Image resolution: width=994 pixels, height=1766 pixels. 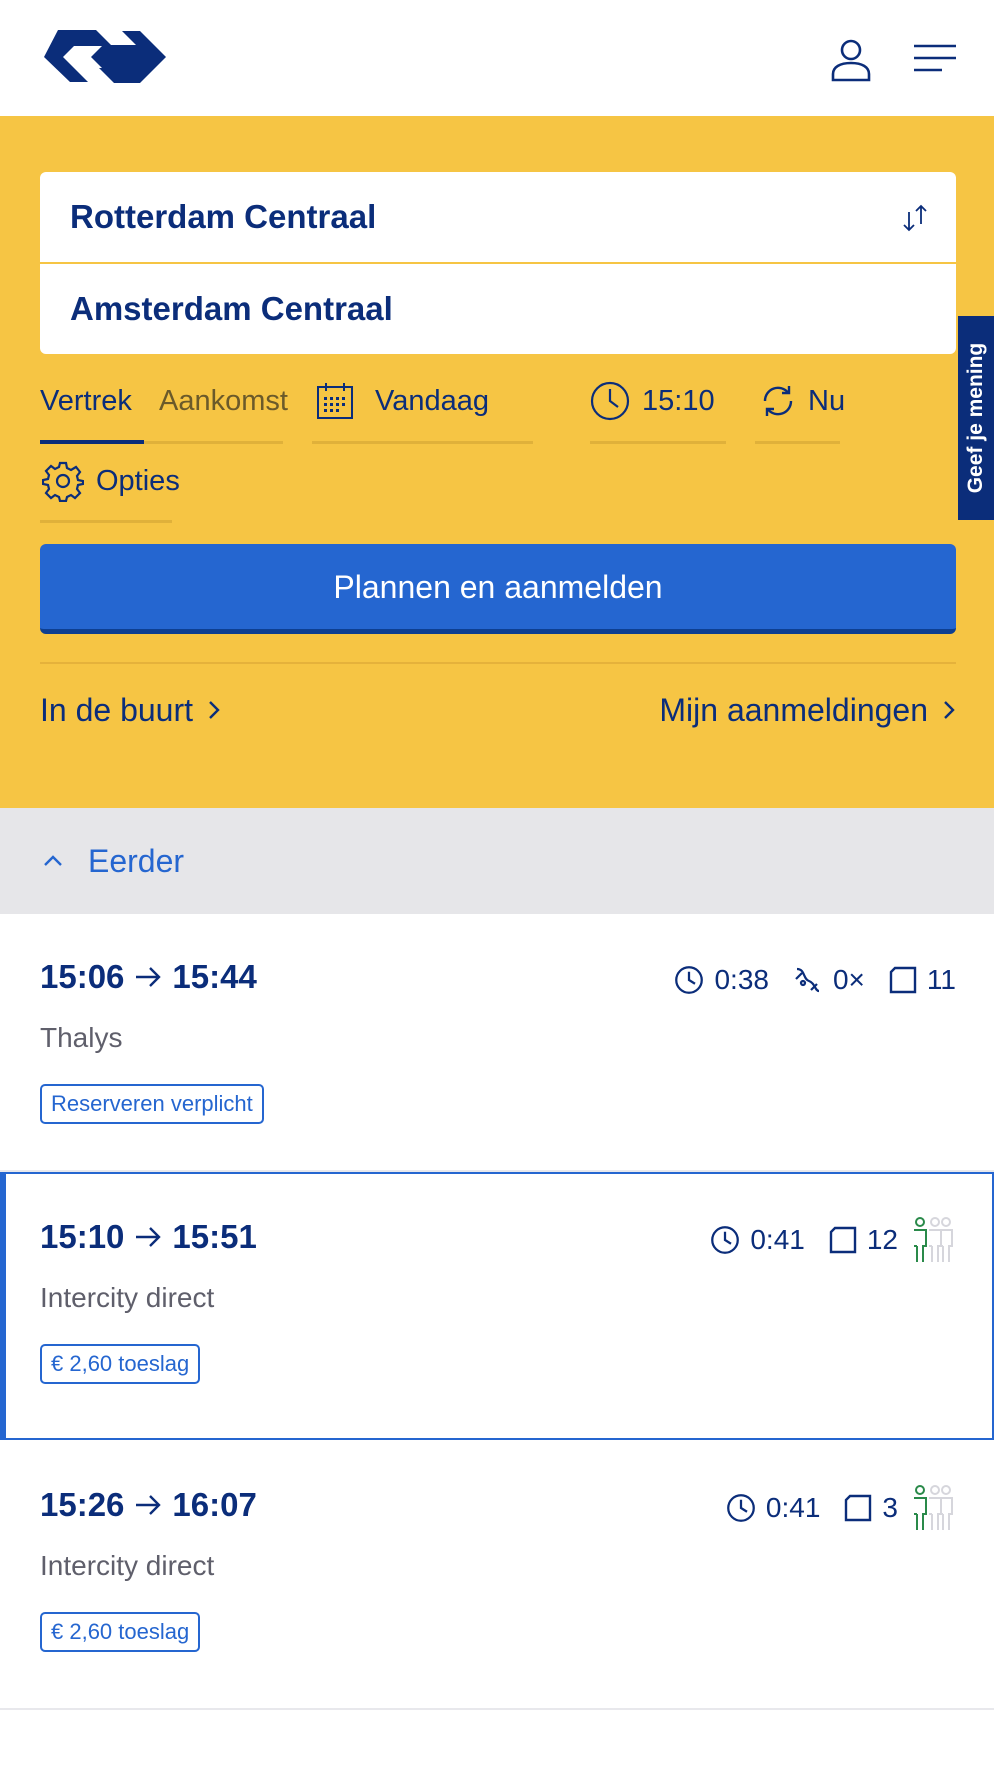 I want to click on trip-separator, so click(x=497, y=1709).